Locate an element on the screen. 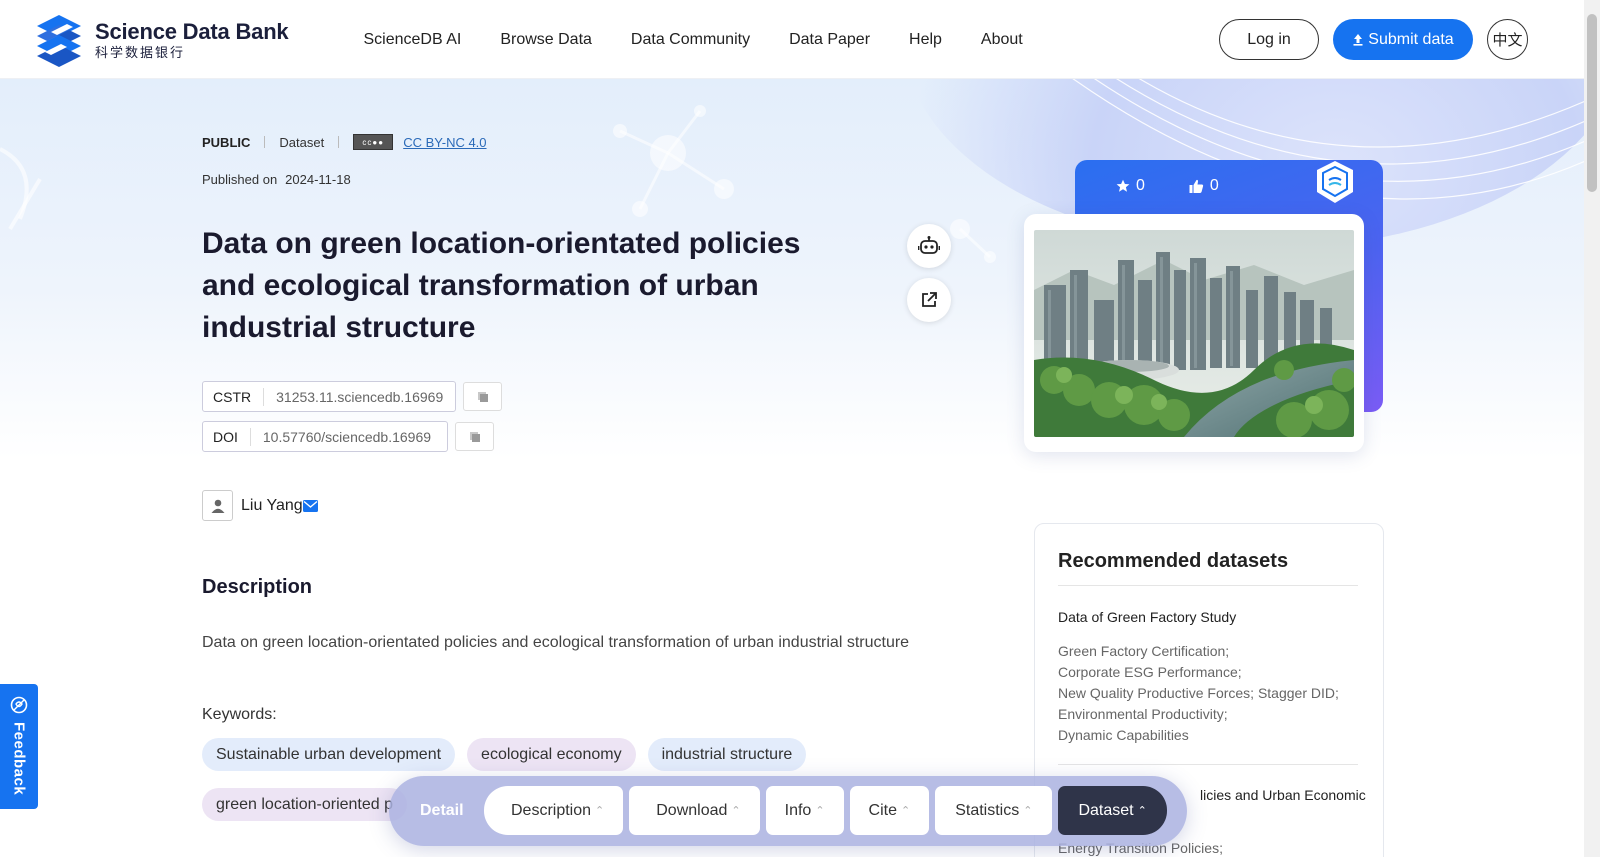 This screenshot has height=857, width=1600. cstr-field: CSTR 31253.11.sciencedb.16969 is located at coordinates (329, 396).